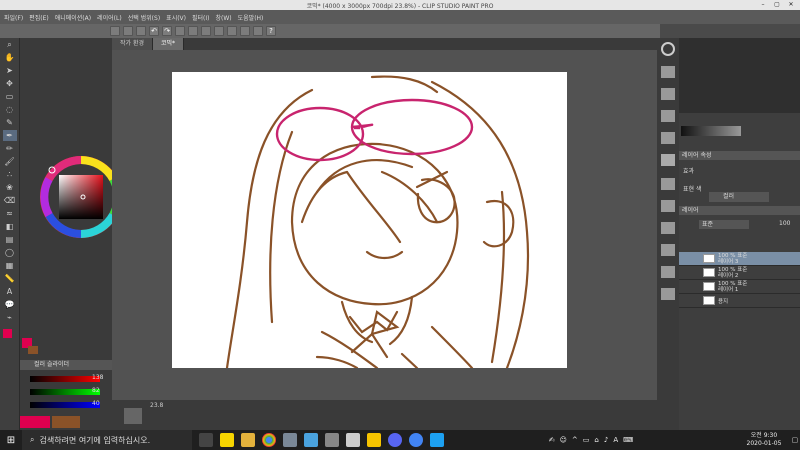  What do you see at coordinates (10, 187) in the screenshot?
I see `decoration-icon: ❀` at bounding box center [10, 187].